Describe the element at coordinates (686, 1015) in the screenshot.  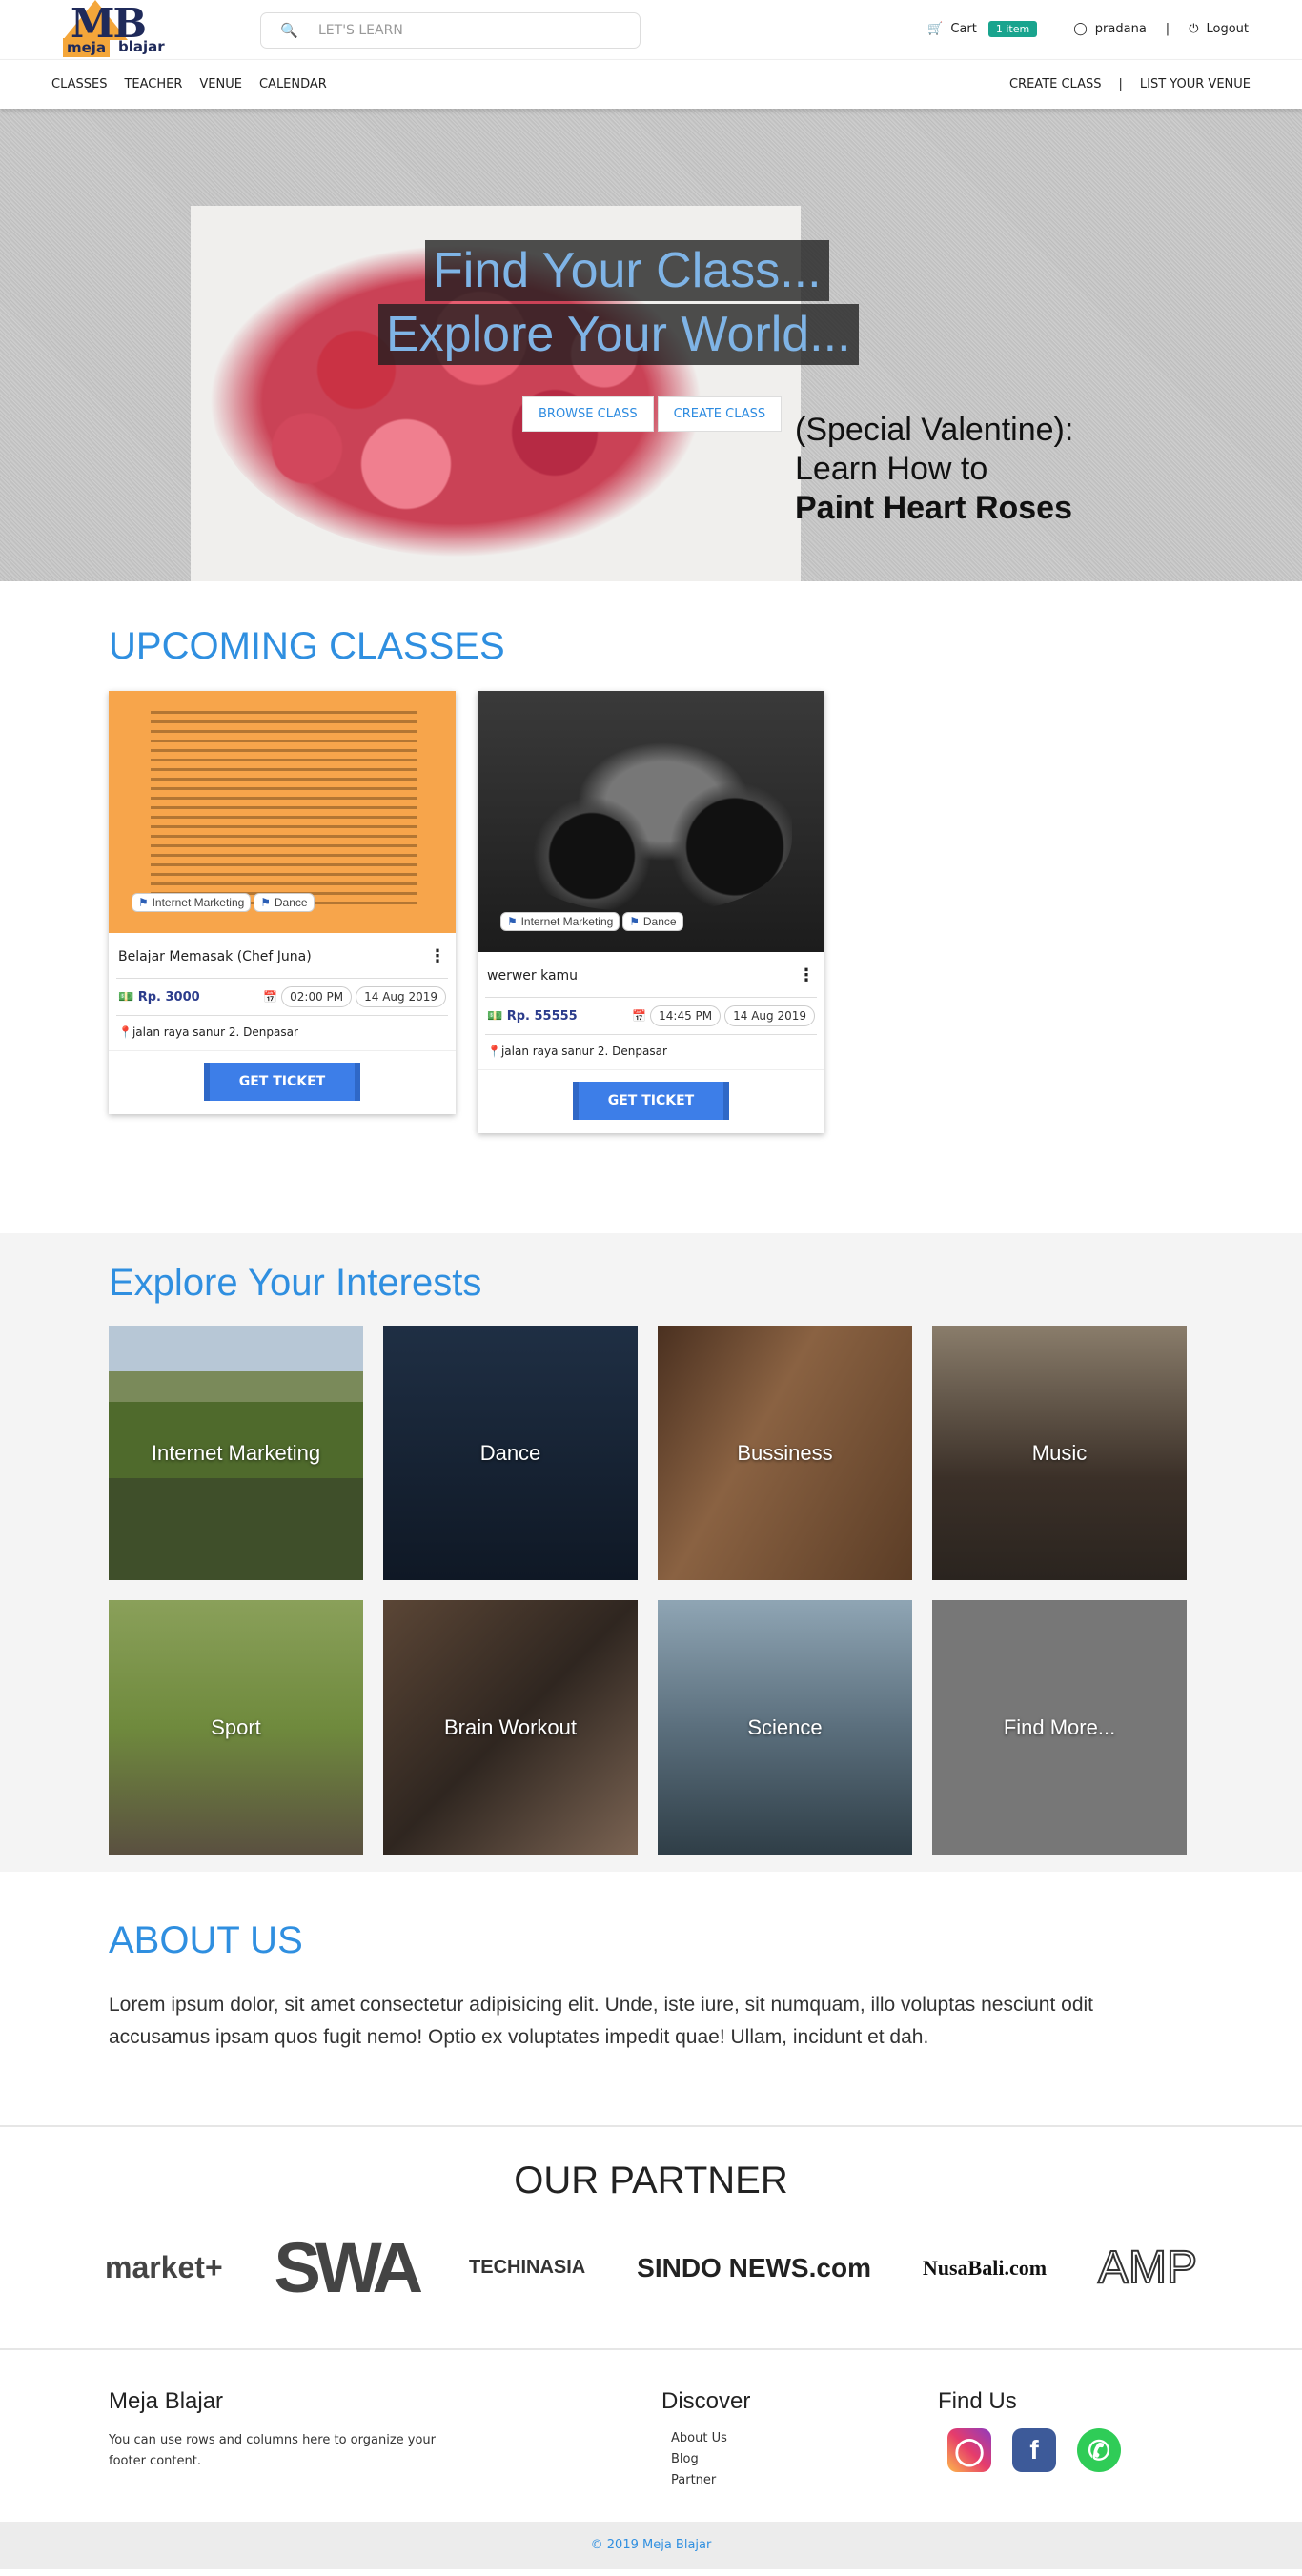
I see `class-time: 14:45 PM` at that location.